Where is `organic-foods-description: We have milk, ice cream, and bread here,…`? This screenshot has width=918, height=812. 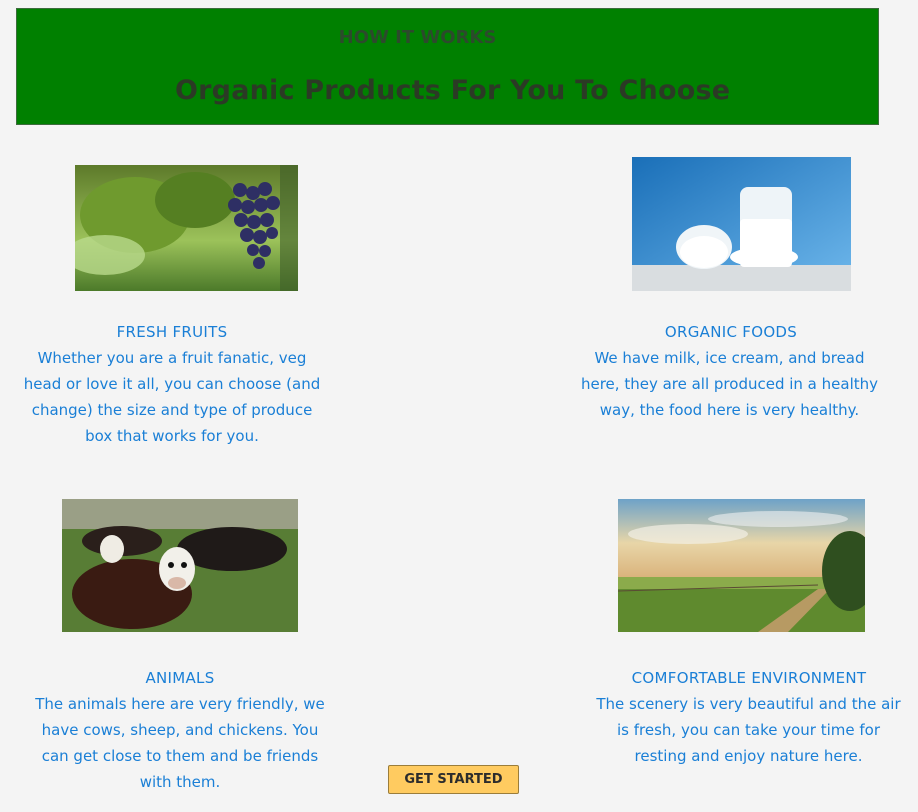 organic-foods-description: We have milk, ice cream, and bread here,… is located at coordinates (729, 384).